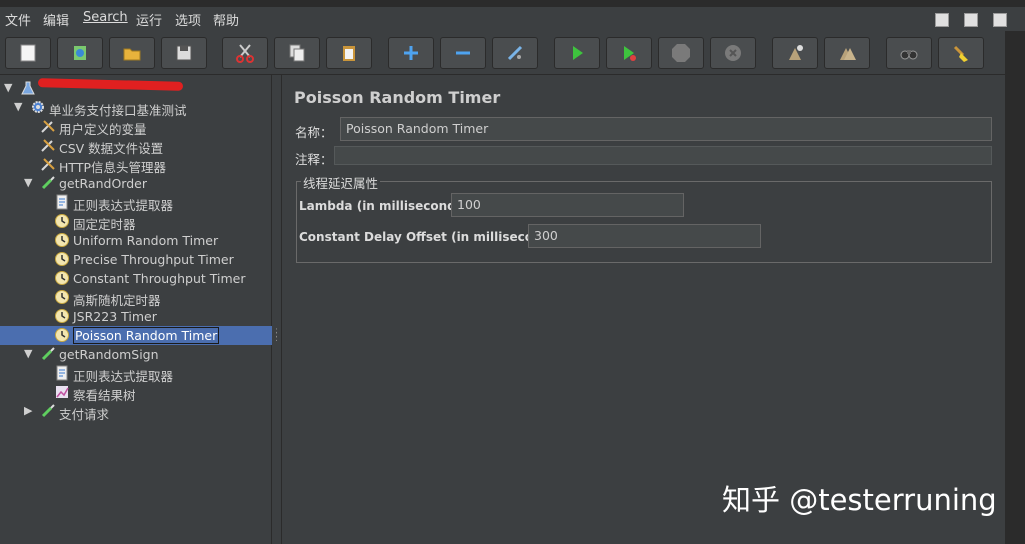 This screenshot has height=544, width=1025. I want to click on start-icon, so click(578, 53).